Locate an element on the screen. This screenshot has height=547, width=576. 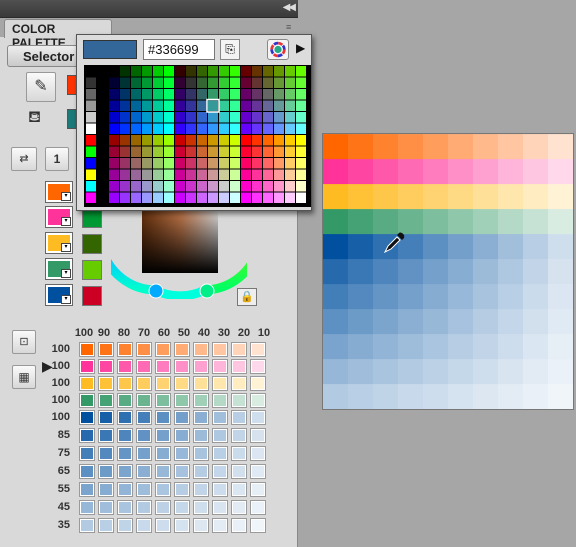
paint-bucket-icon: ⛾ is located at coordinates (39, 120).